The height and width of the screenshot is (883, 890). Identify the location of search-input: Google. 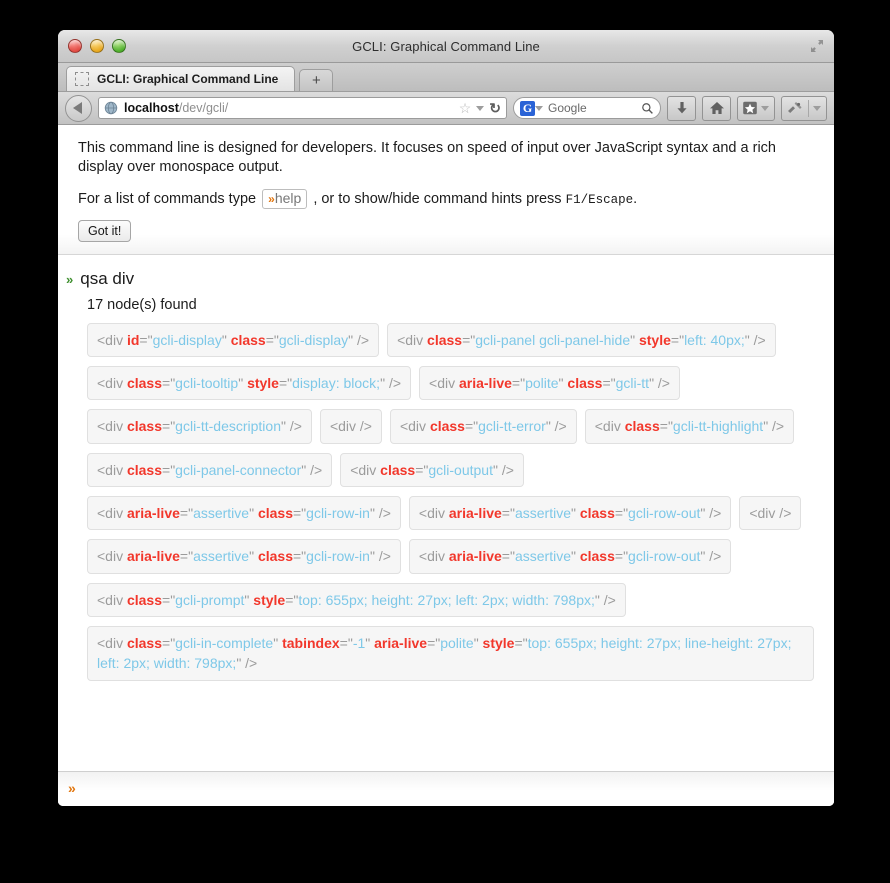
(594, 108).